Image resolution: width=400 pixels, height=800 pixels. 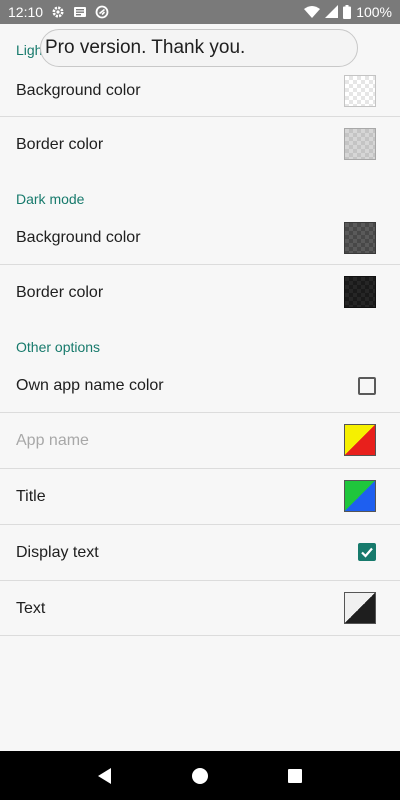 What do you see at coordinates (295, 776) in the screenshot?
I see `recents-icon` at bounding box center [295, 776].